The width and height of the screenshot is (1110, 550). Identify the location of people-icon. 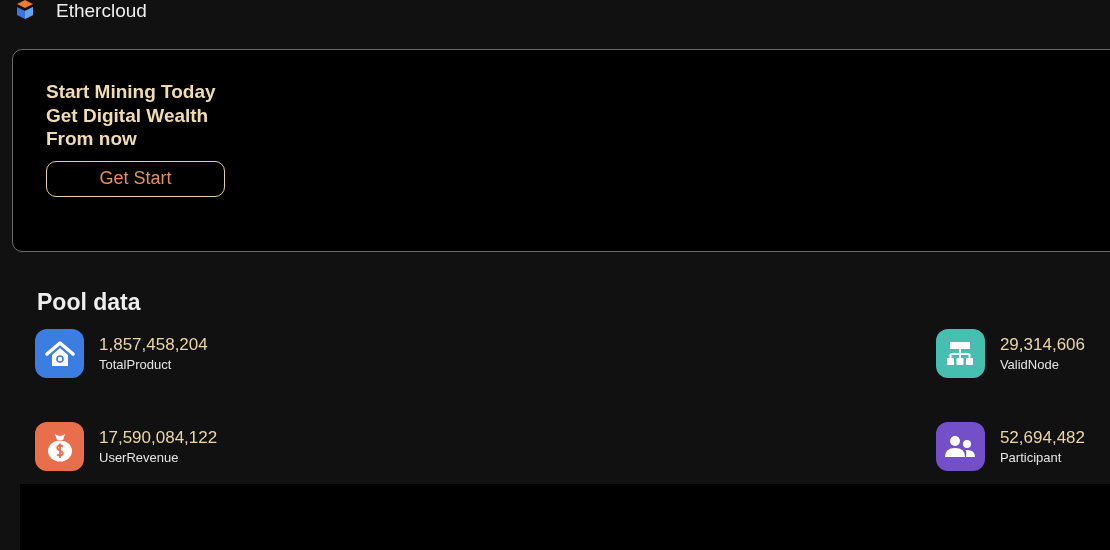
(960, 446).